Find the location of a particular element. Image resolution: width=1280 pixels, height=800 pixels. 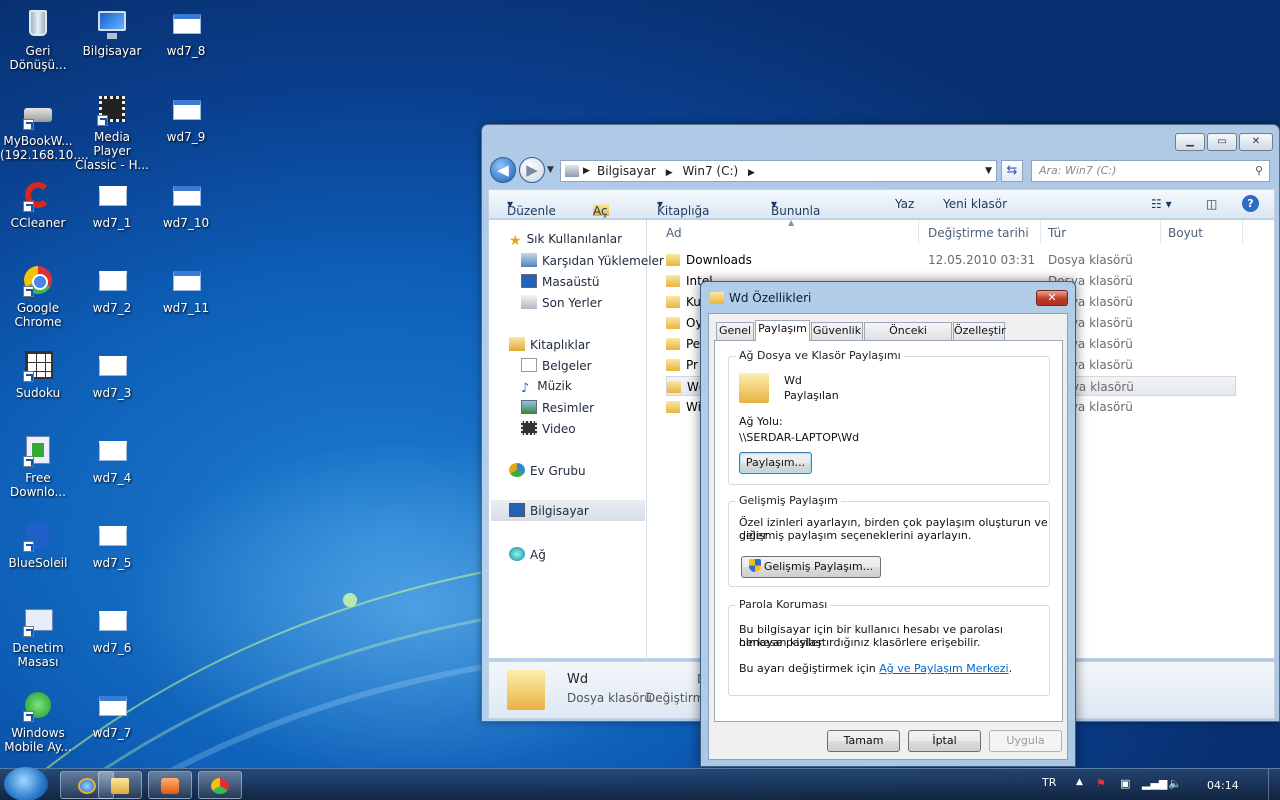

bluetooth-icon is located at coordinates (38, 535).